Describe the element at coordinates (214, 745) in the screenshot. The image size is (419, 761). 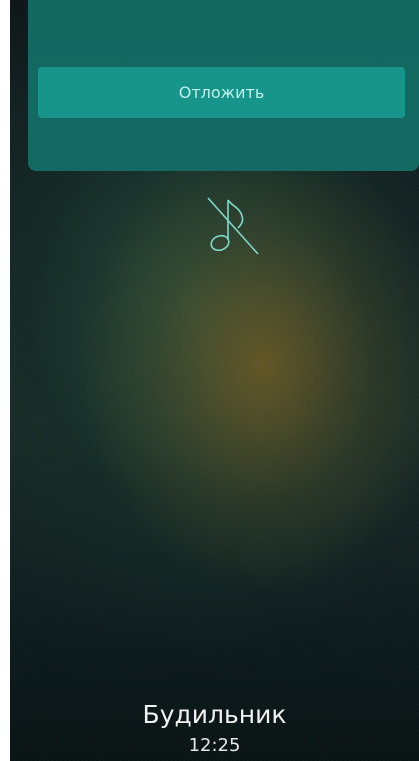
I see `alarm-time: 12:25` at that location.